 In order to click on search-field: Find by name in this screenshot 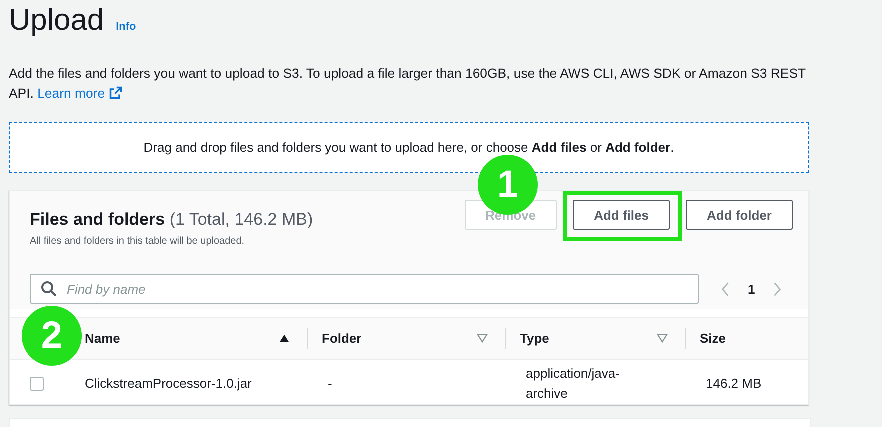, I will do `click(364, 289)`.